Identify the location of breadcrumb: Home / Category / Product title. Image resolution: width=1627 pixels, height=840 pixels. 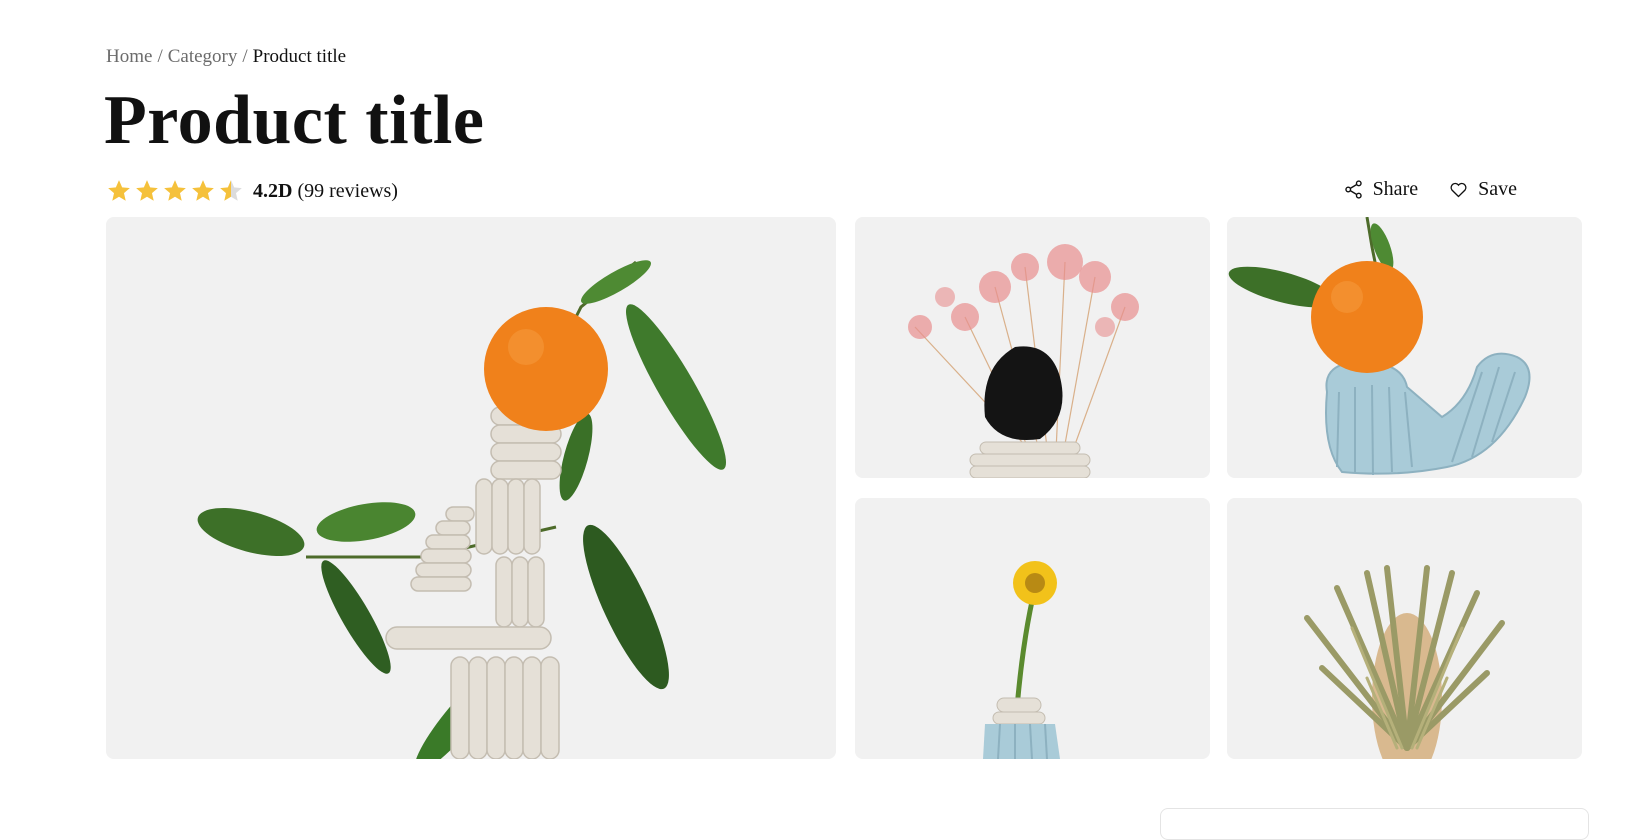
(226, 57).